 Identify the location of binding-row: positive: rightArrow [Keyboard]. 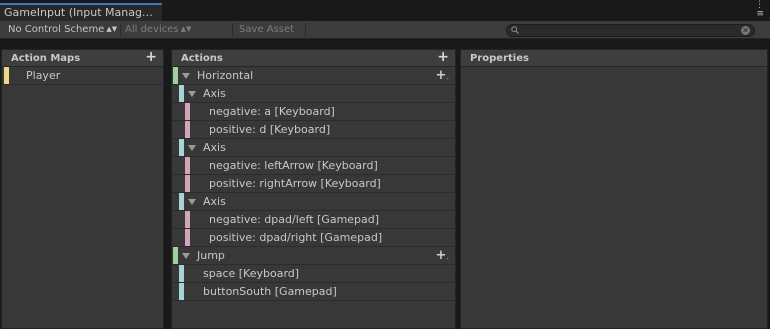
(313, 184).